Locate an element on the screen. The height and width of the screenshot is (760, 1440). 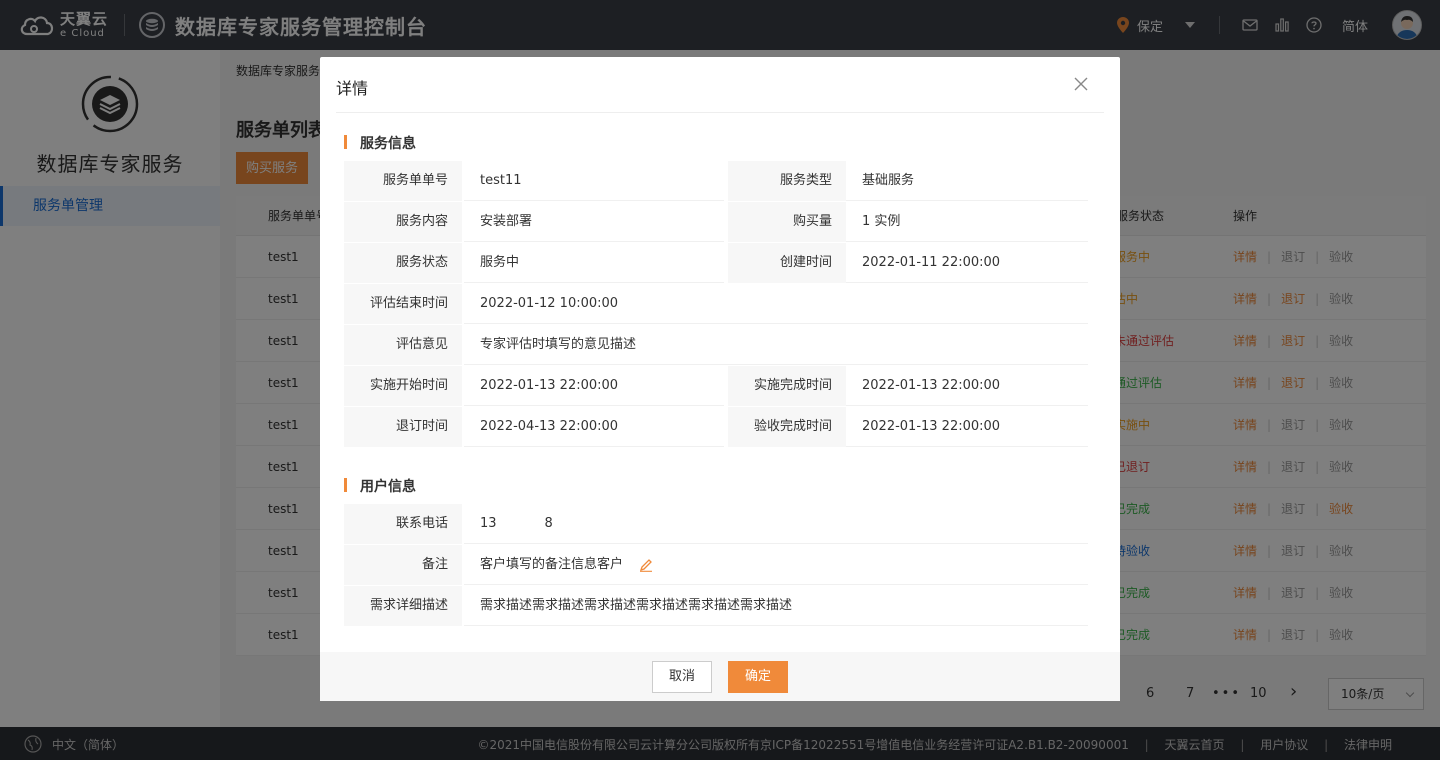
info-row: 服务单单号 test11 服务类型 基础服务 is located at coordinates (716, 181).